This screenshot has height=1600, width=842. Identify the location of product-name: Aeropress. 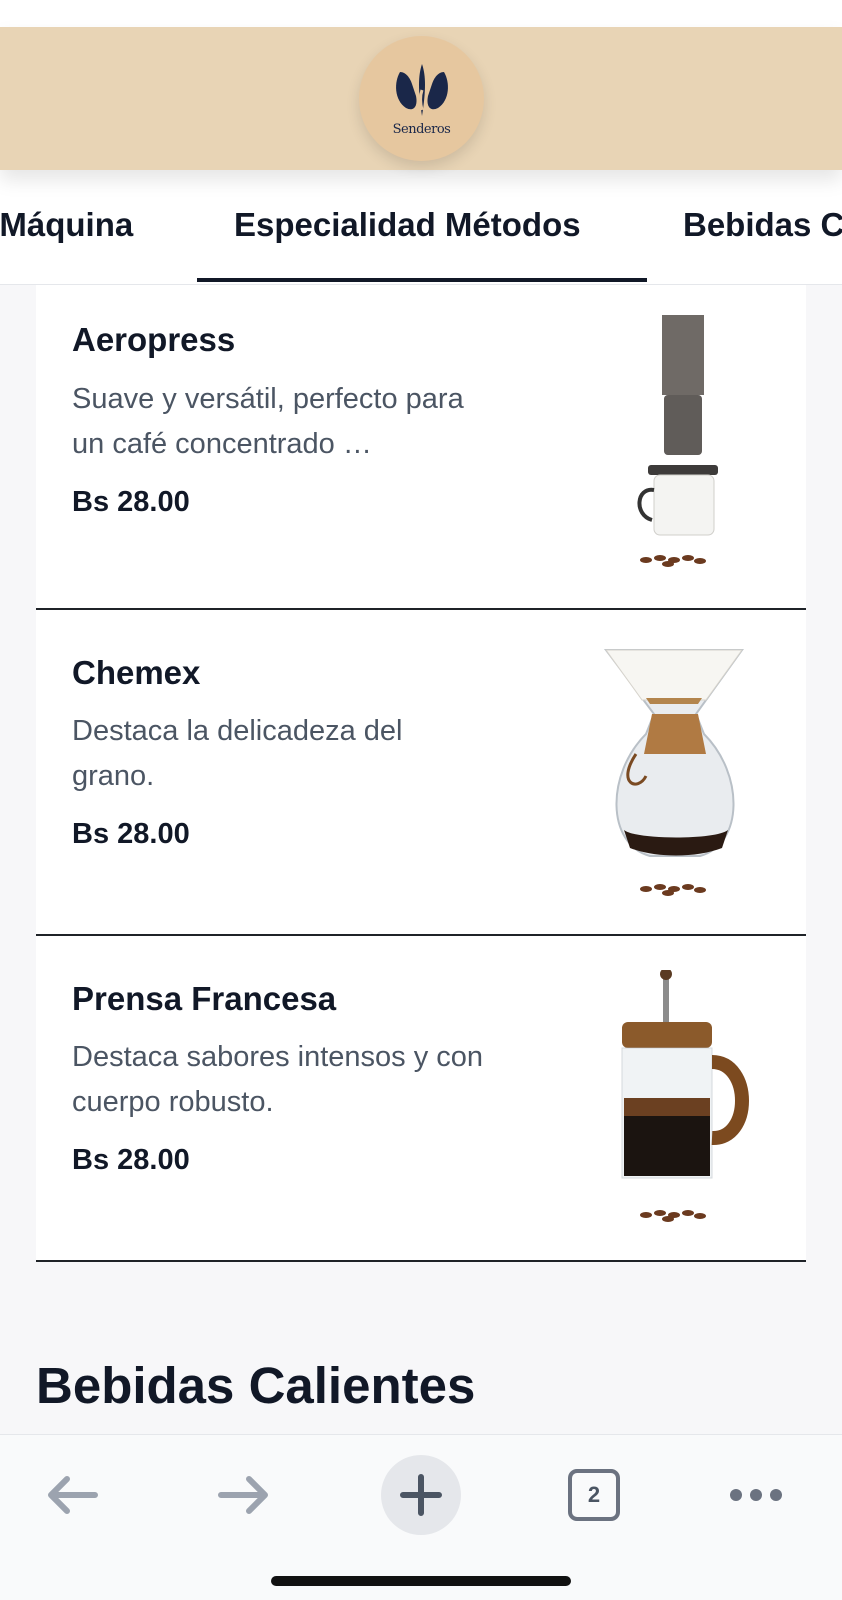
(154, 339).